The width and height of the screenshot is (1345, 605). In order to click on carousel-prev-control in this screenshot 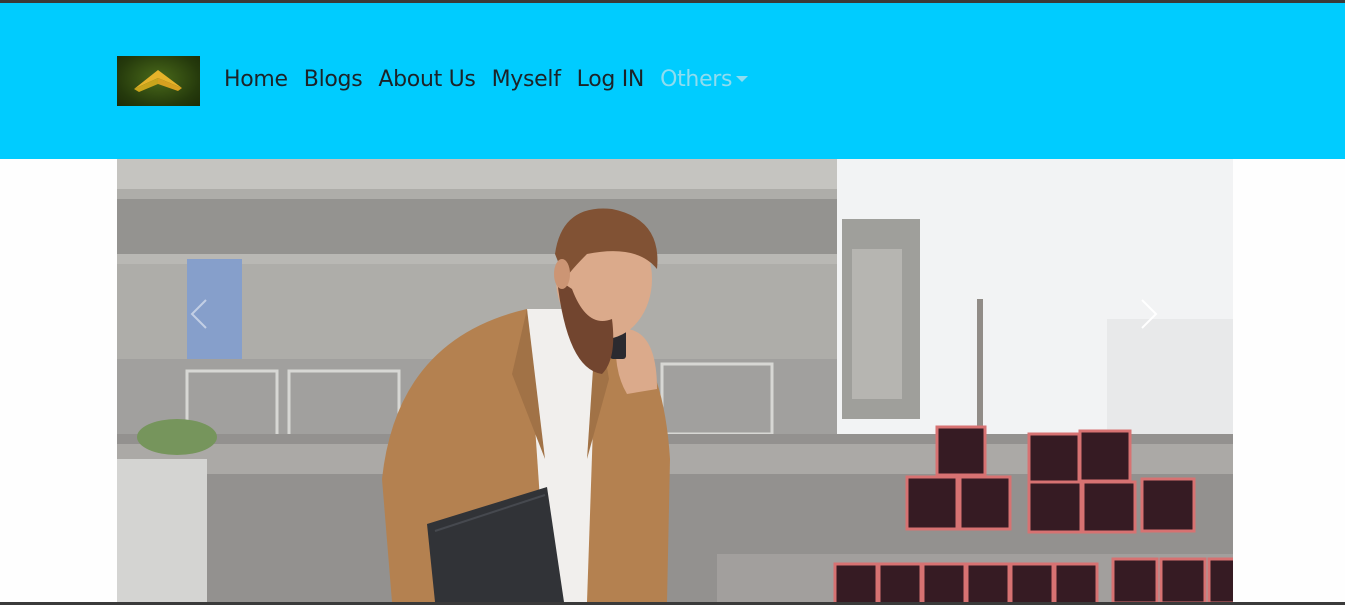, I will do `click(200, 314)`.